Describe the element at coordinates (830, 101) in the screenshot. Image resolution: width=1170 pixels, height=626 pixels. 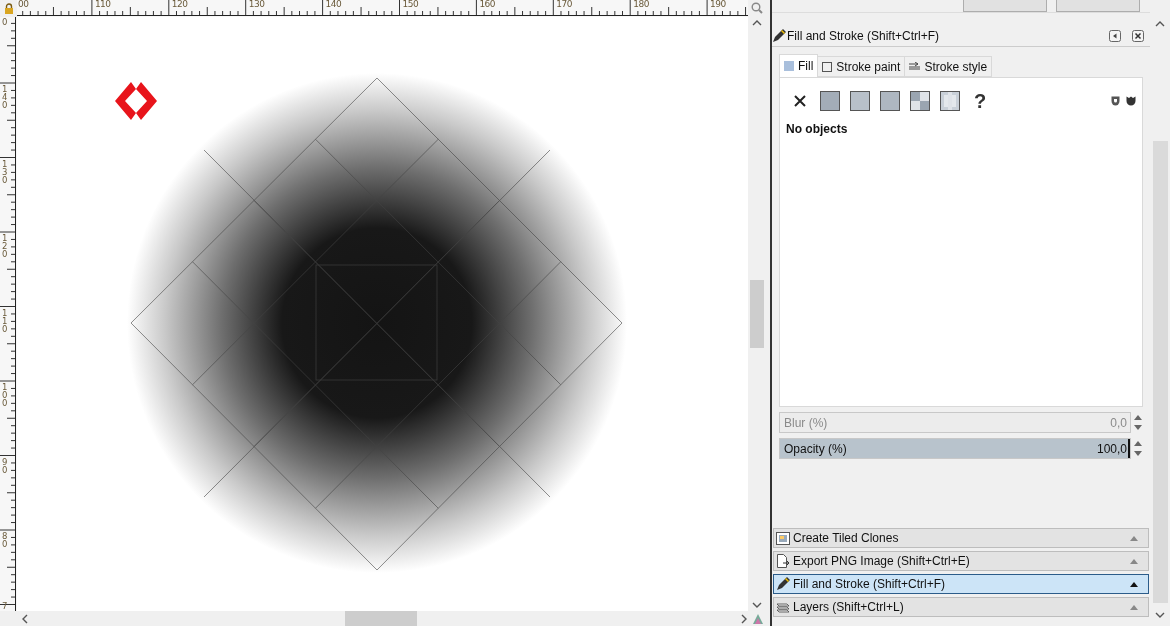
I see `flat-color-button` at that location.